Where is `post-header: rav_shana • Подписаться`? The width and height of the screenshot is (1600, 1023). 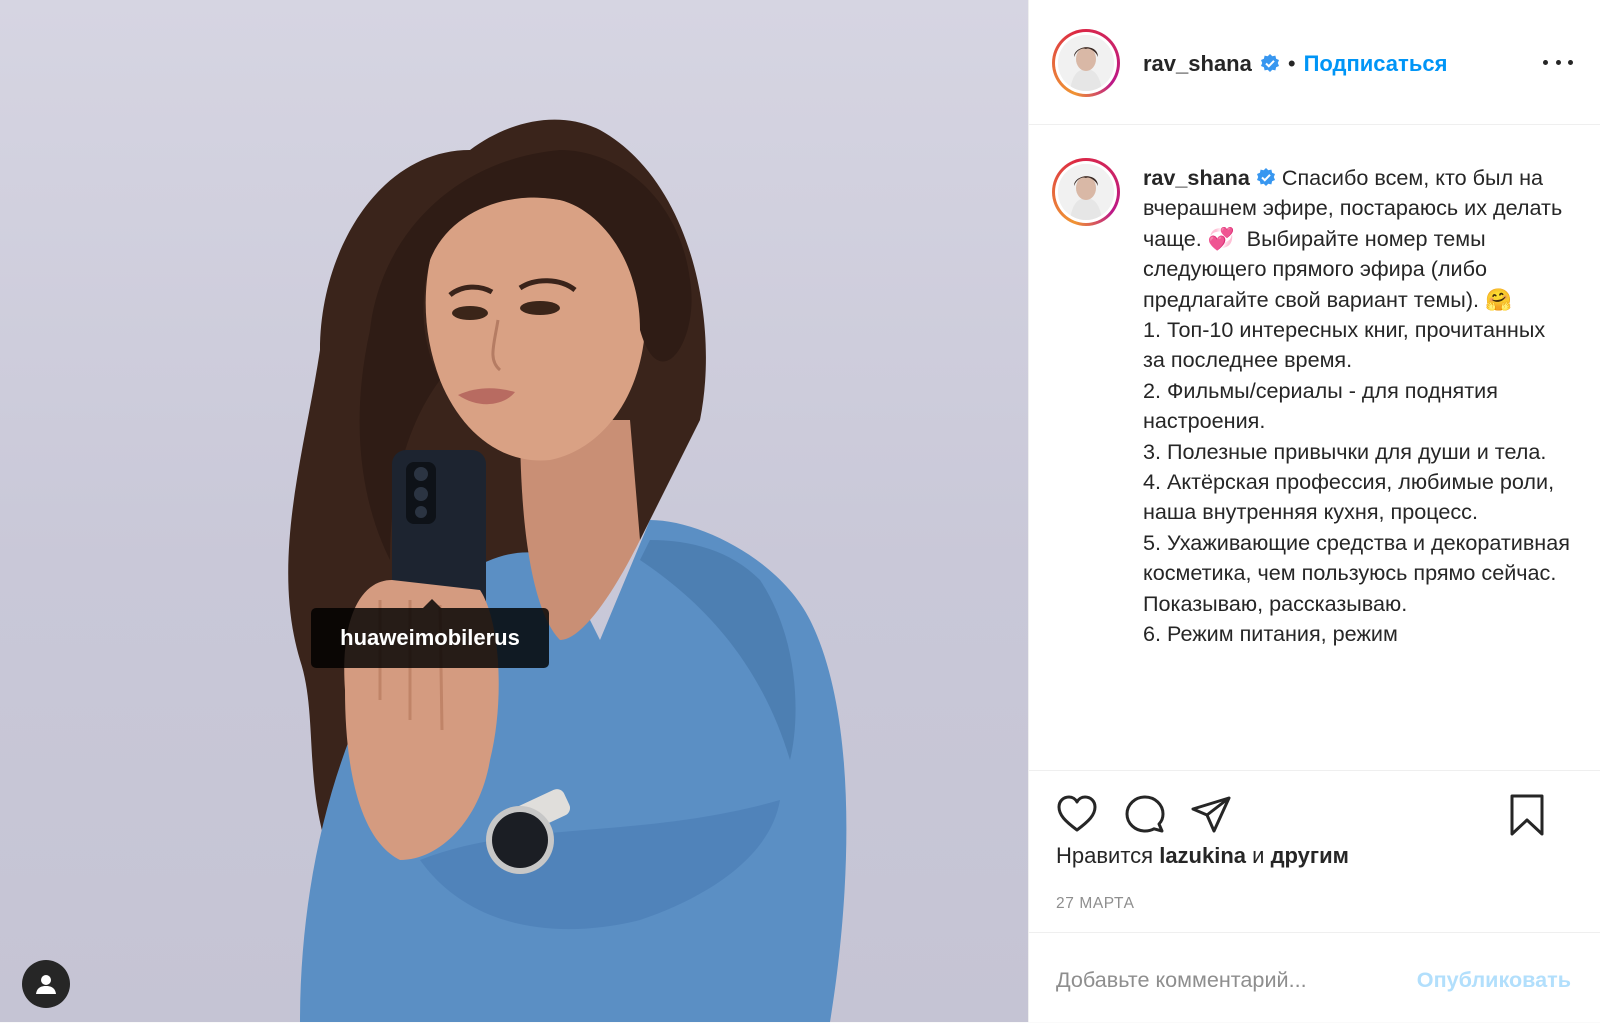 post-header: rav_shana • Подписаться is located at coordinates (1314, 62).